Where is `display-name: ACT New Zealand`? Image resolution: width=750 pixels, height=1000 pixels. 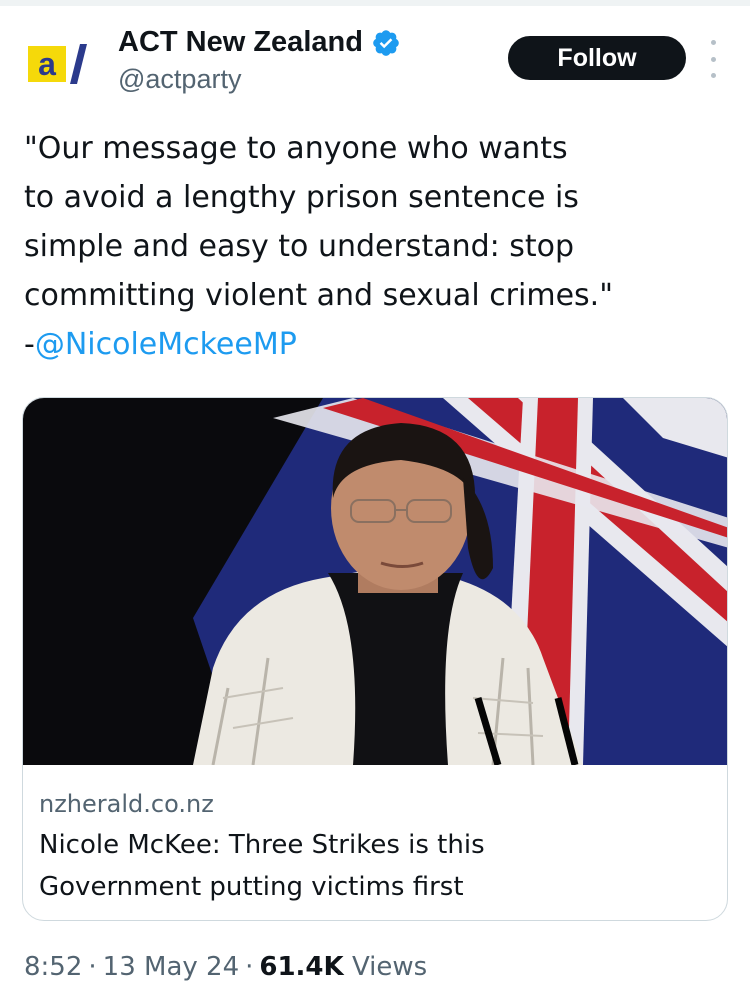 display-name: ACT New Zealand is located at coordinates (240, 42).